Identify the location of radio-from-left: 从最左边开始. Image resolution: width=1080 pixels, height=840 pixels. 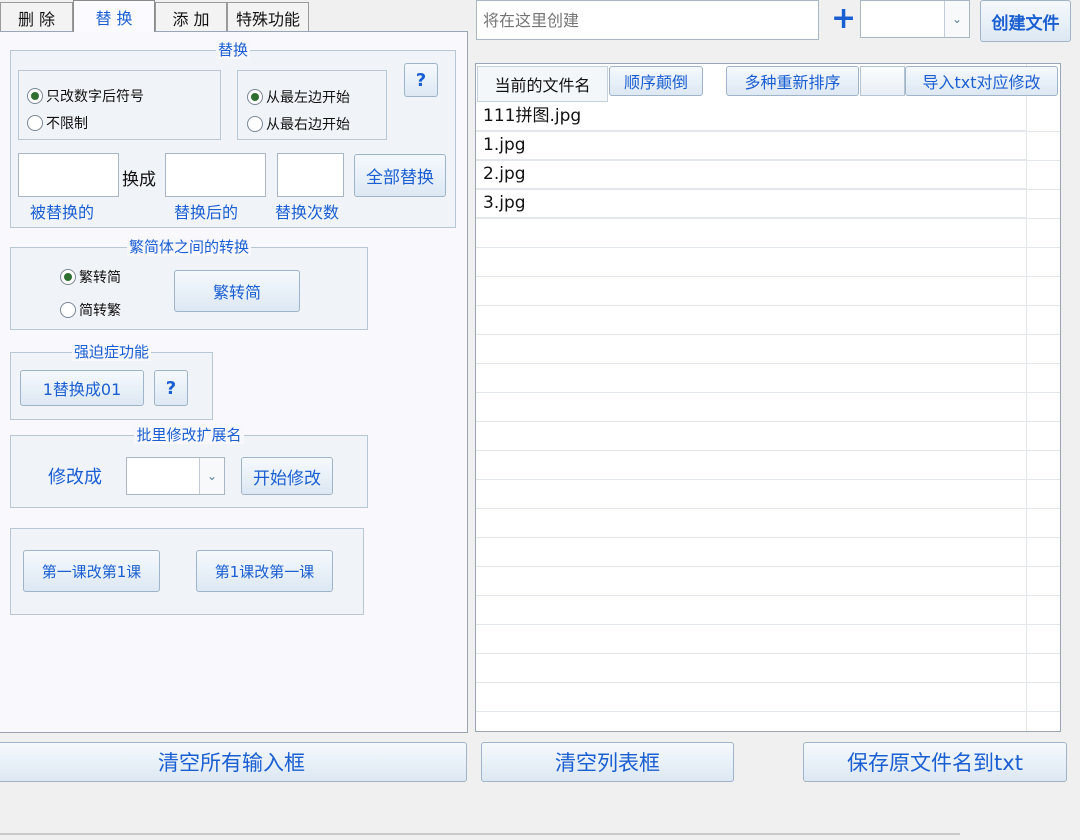
(298, 97).